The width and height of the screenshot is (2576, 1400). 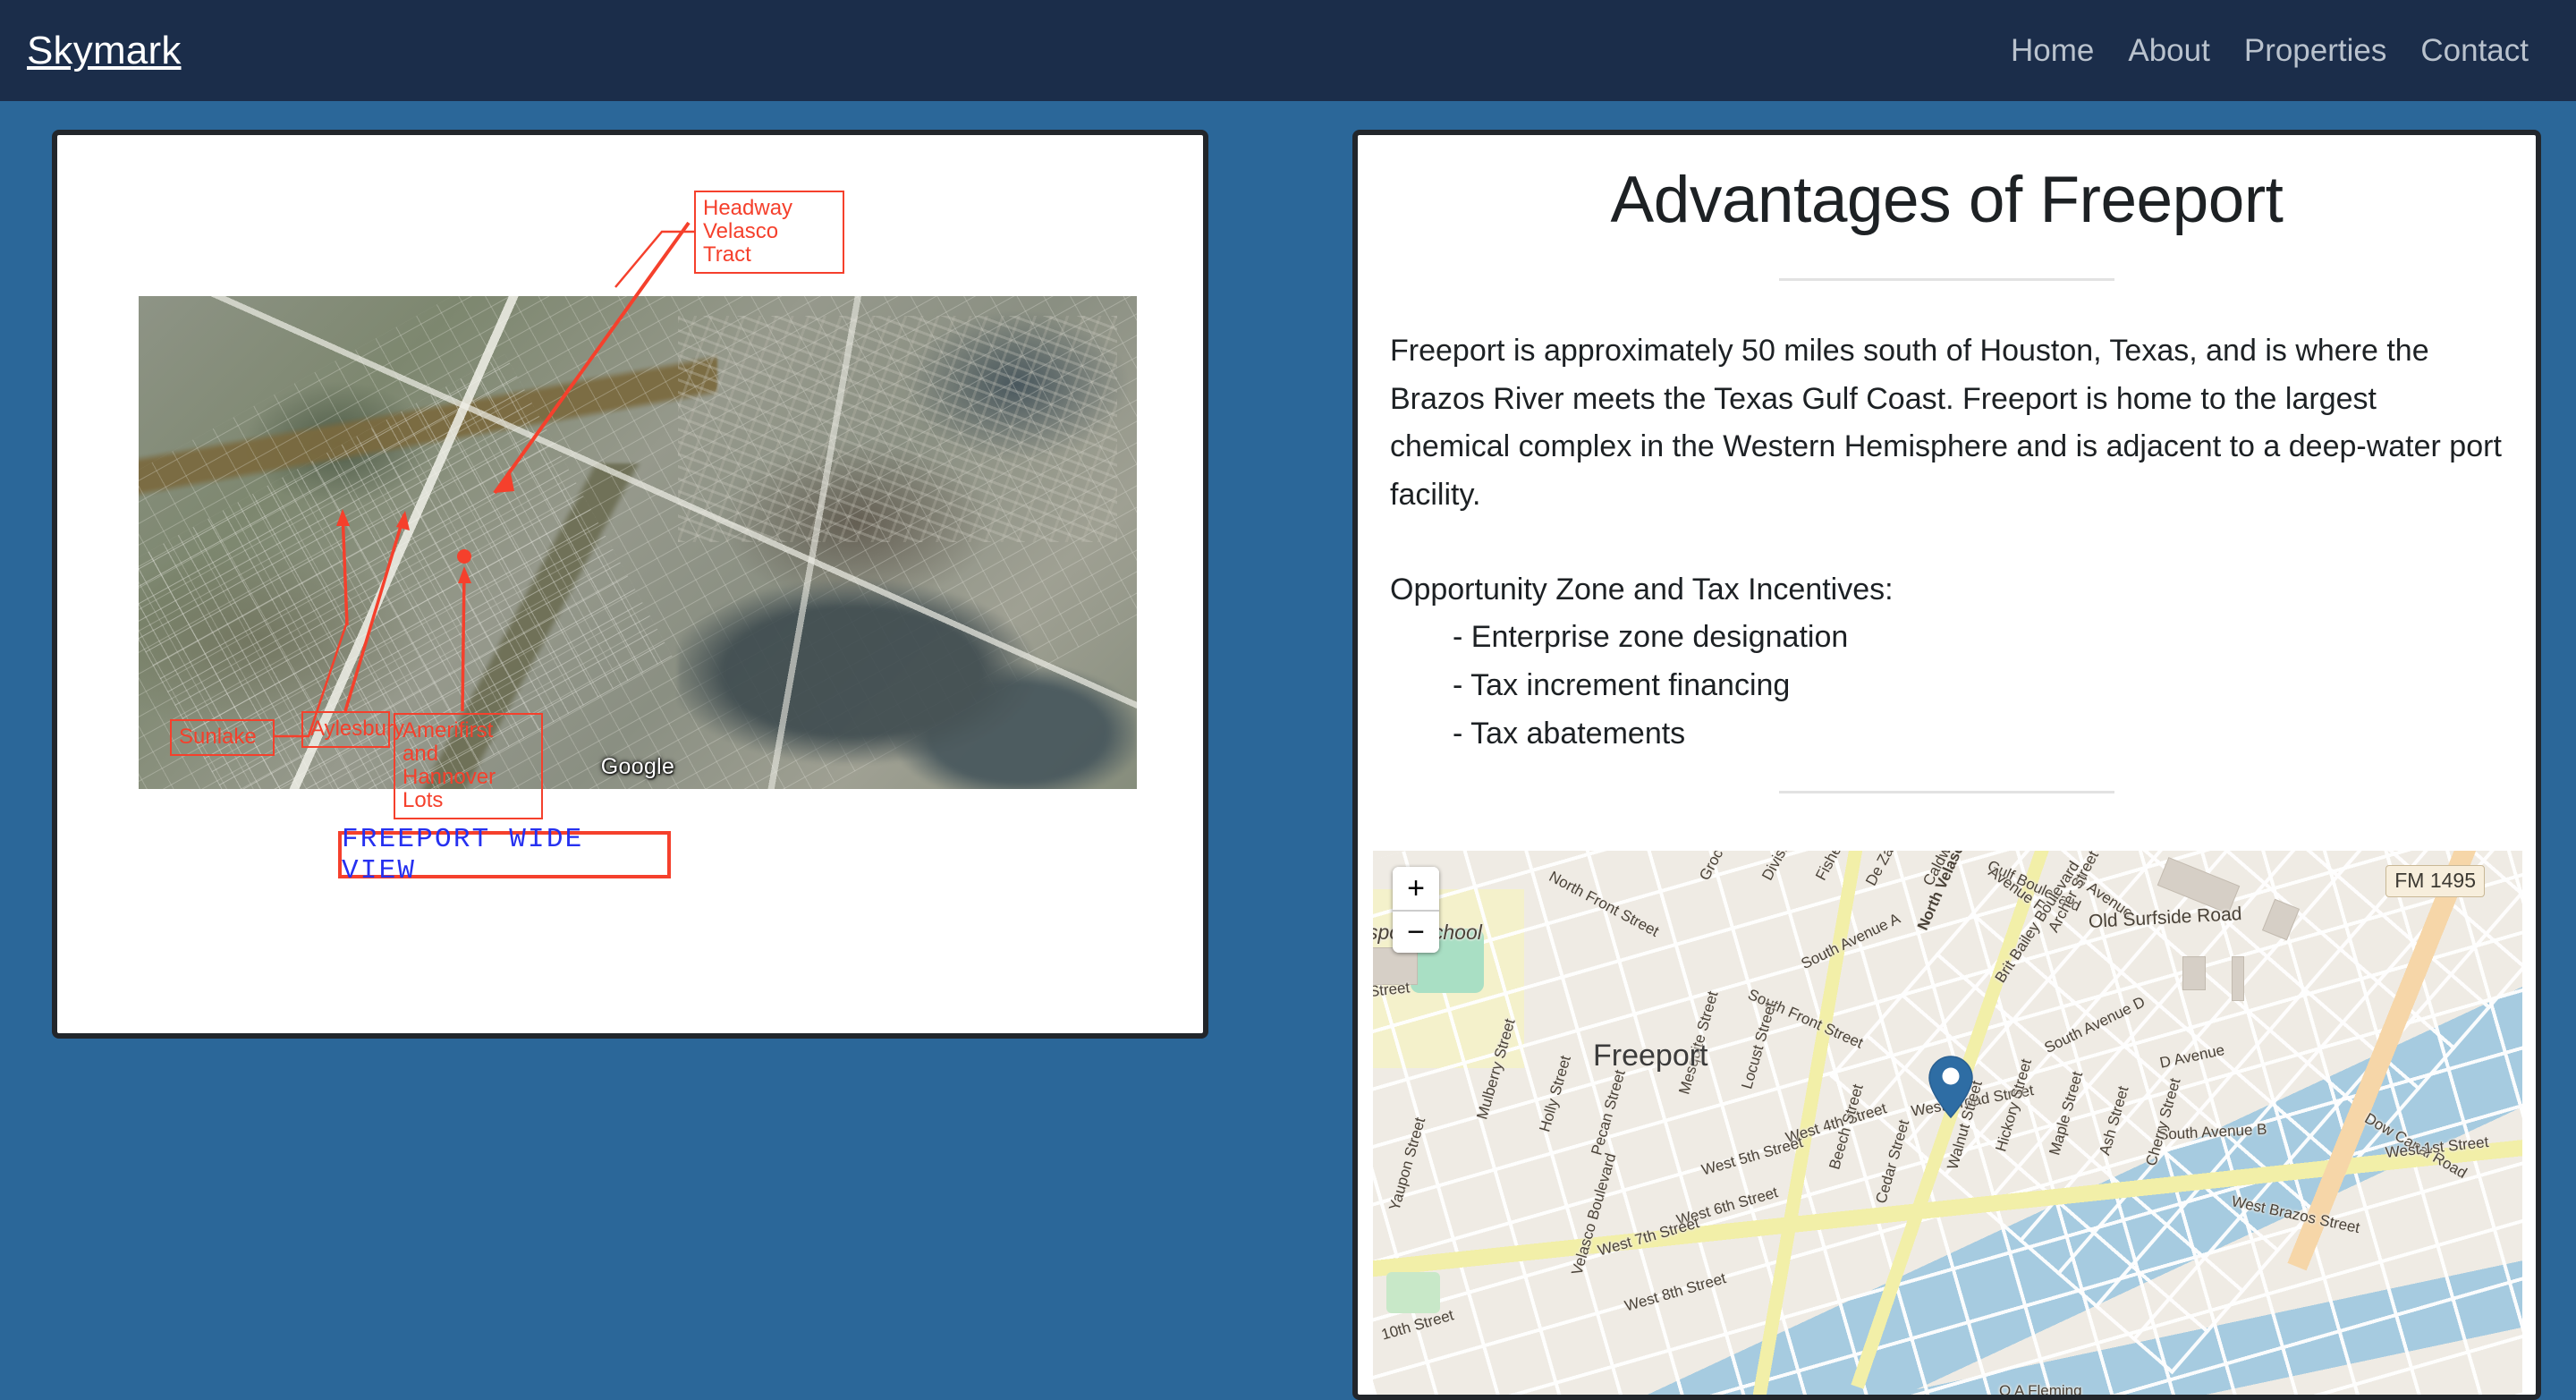 I want to click on nav-item-about: About, so click(x=2168, y=50).